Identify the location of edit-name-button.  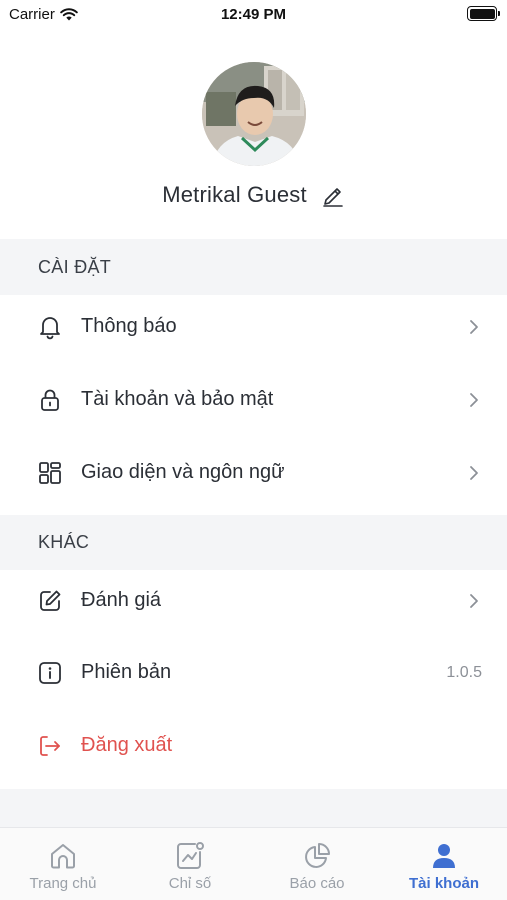
(333, 195).